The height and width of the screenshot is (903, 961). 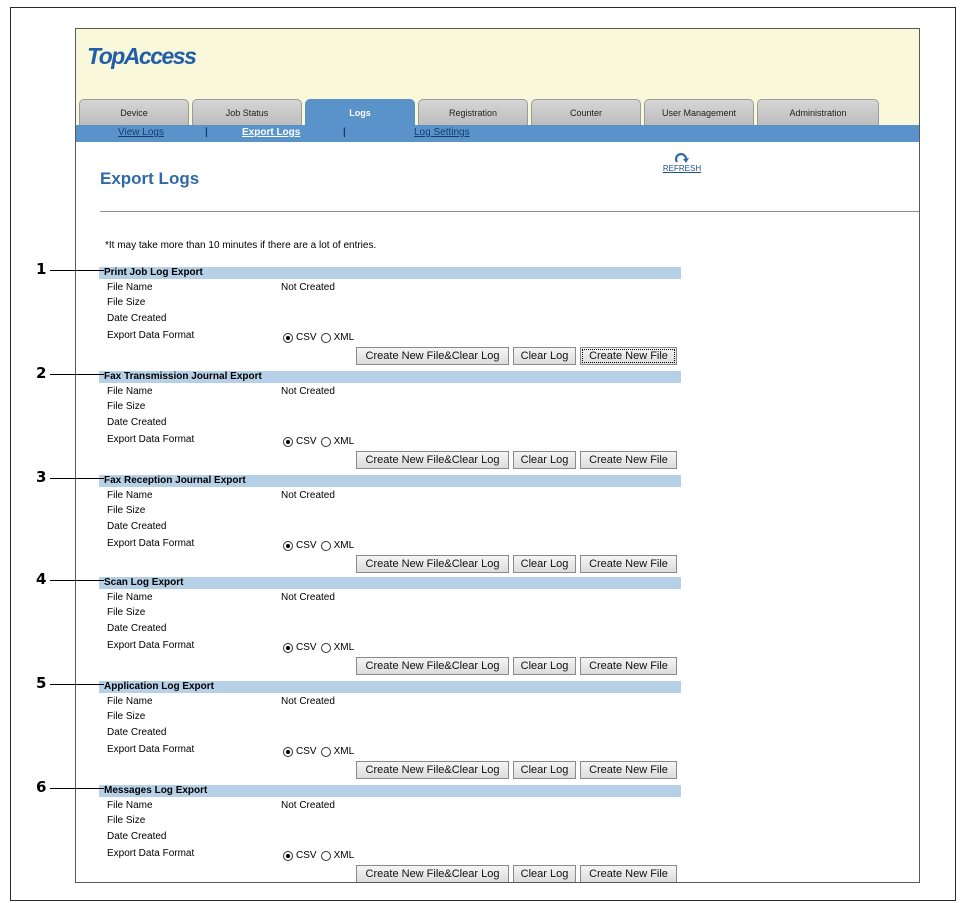 I want to click on tab-registration: Registration, so click(x=473, y=112).